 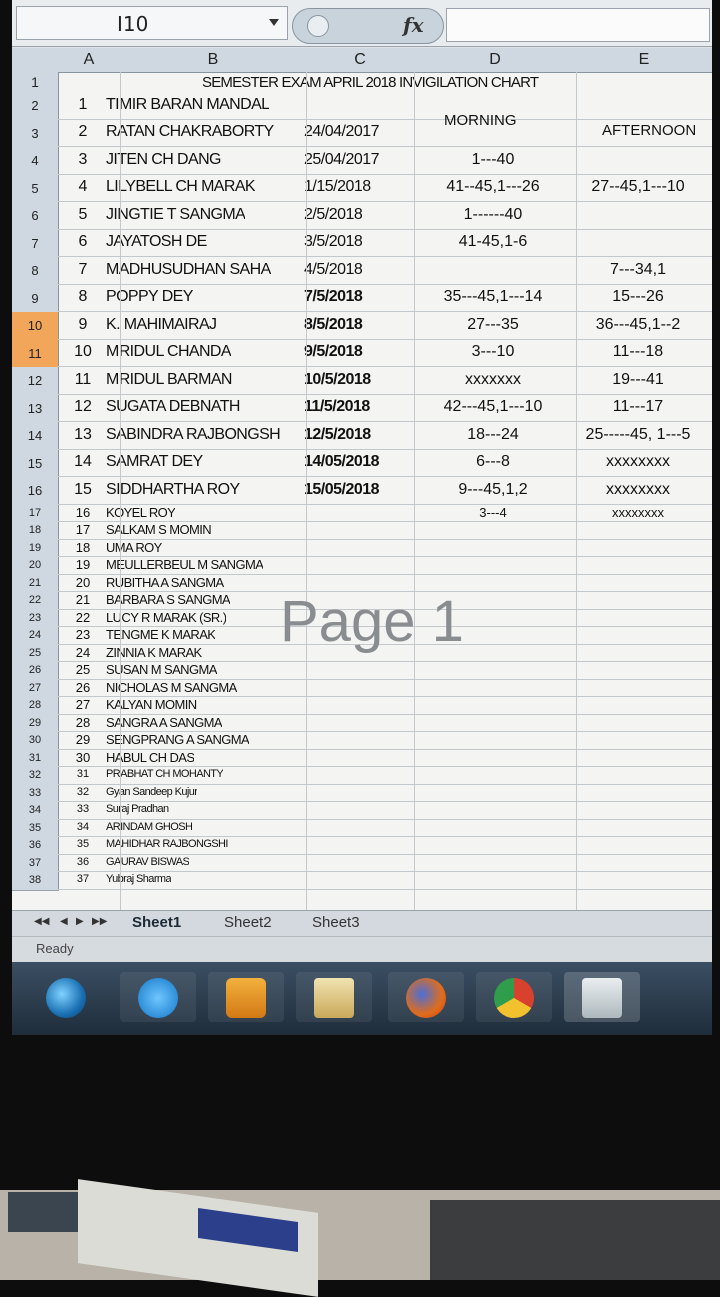 I want to click on name-box: I10, so click(x=152, y=23).